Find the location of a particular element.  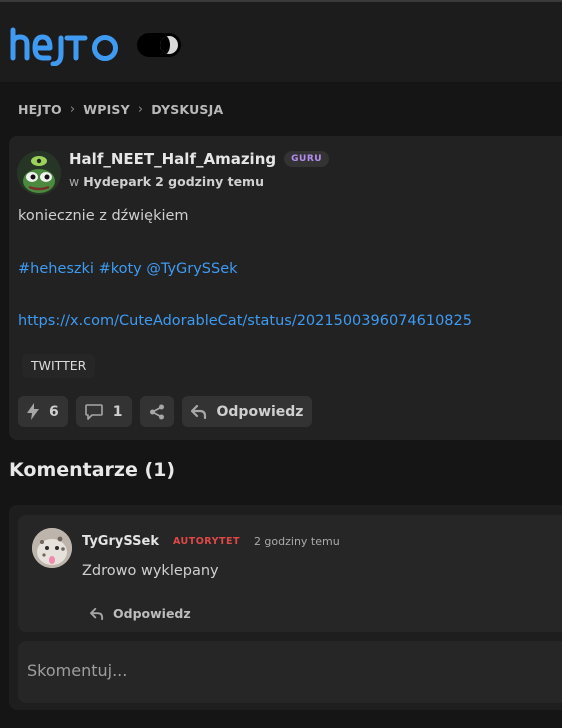

post-meta: w Hydepark 2 godziny temu is located at coordinates (166, 181).